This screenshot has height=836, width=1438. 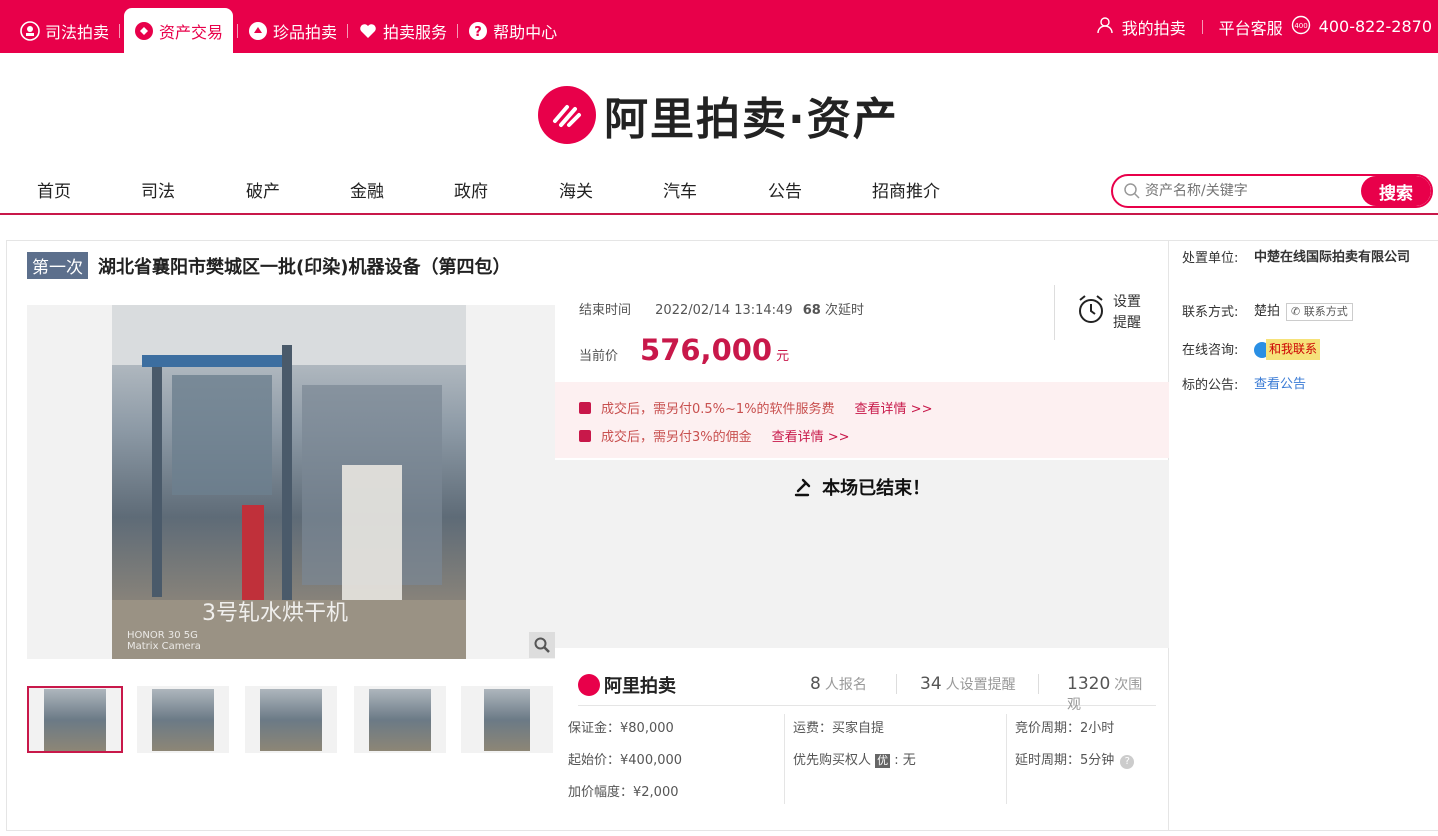 I want to click on org-label: 处置单位:, so click(x=1210, y=258).